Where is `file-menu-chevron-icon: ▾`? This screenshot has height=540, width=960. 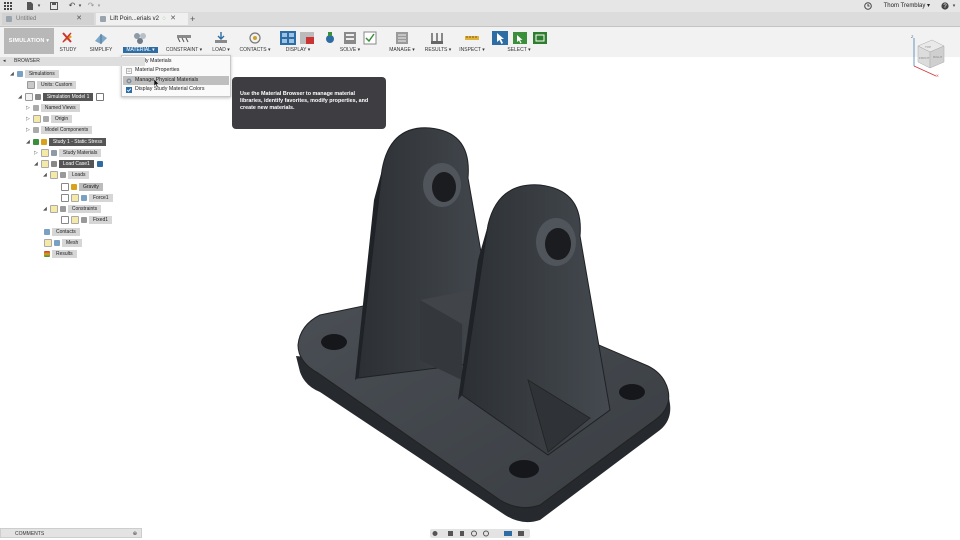
file-menu-chevron-icon: ▾ is located at coordinates (39, 6).